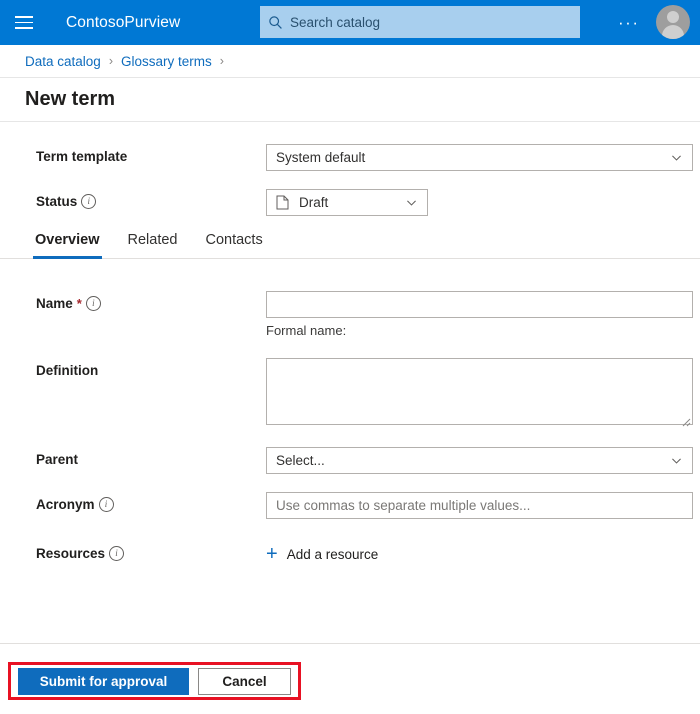 This screenshot has height=714, width=700. Describe the element at coordinates (479, 157) in the screenshot. I see `term-template-select: System default` at that location.